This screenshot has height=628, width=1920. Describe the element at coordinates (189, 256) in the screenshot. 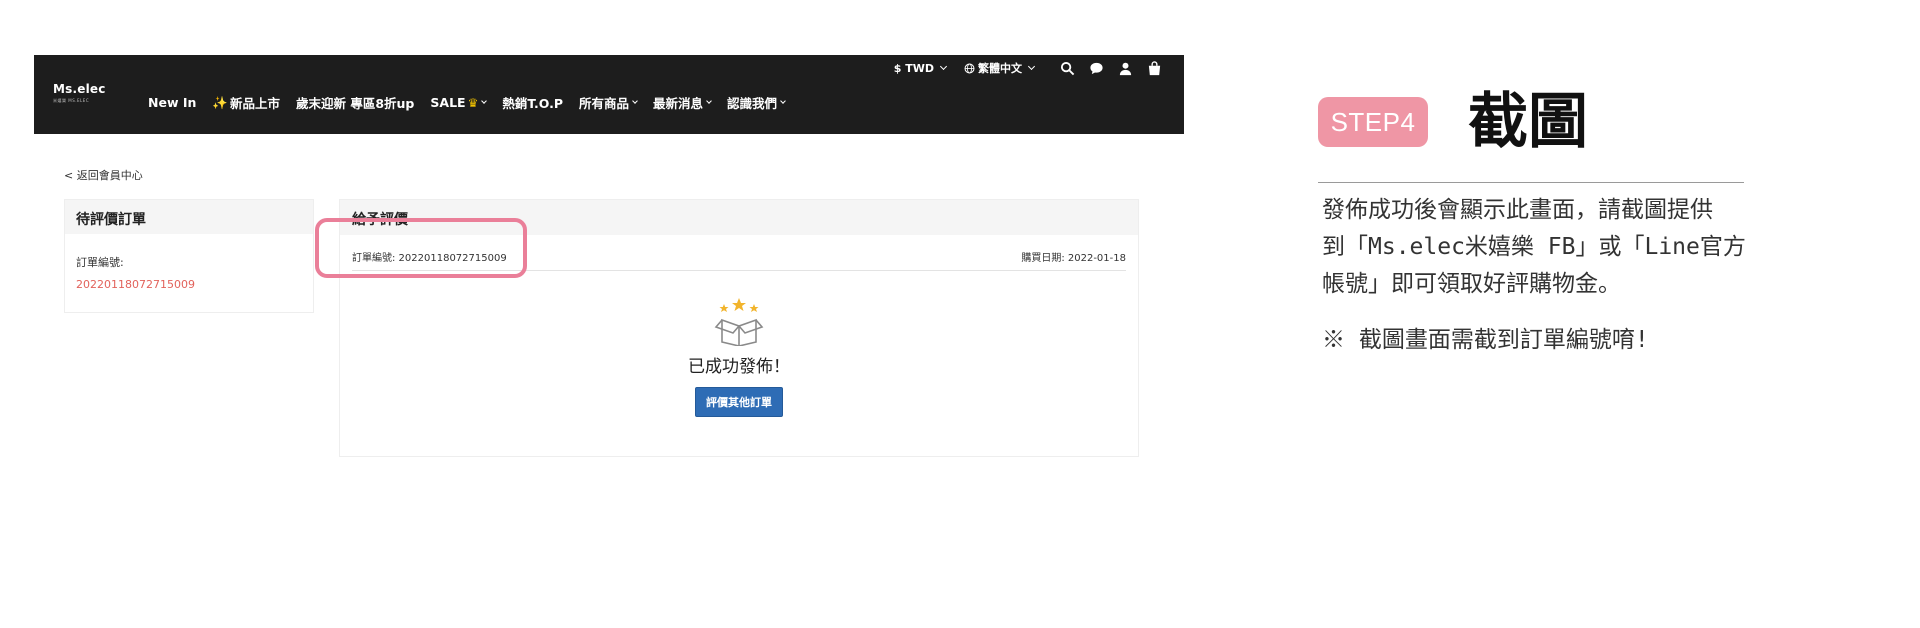

I see `pending-review-panel: 待評價訂單 訂單編號: 20220118072715009` at that location.